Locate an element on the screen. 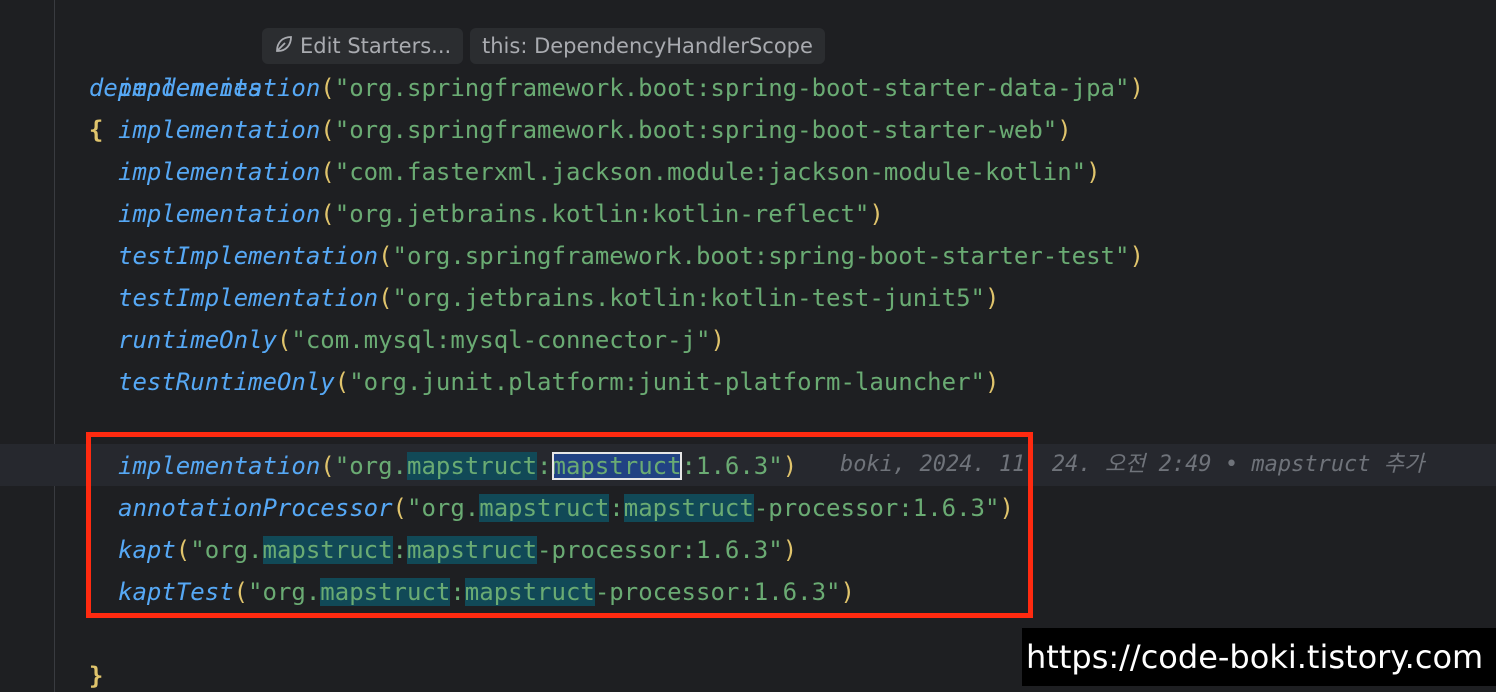  code-line-dependencies: dependencies { is located at coordinates (161, 84).